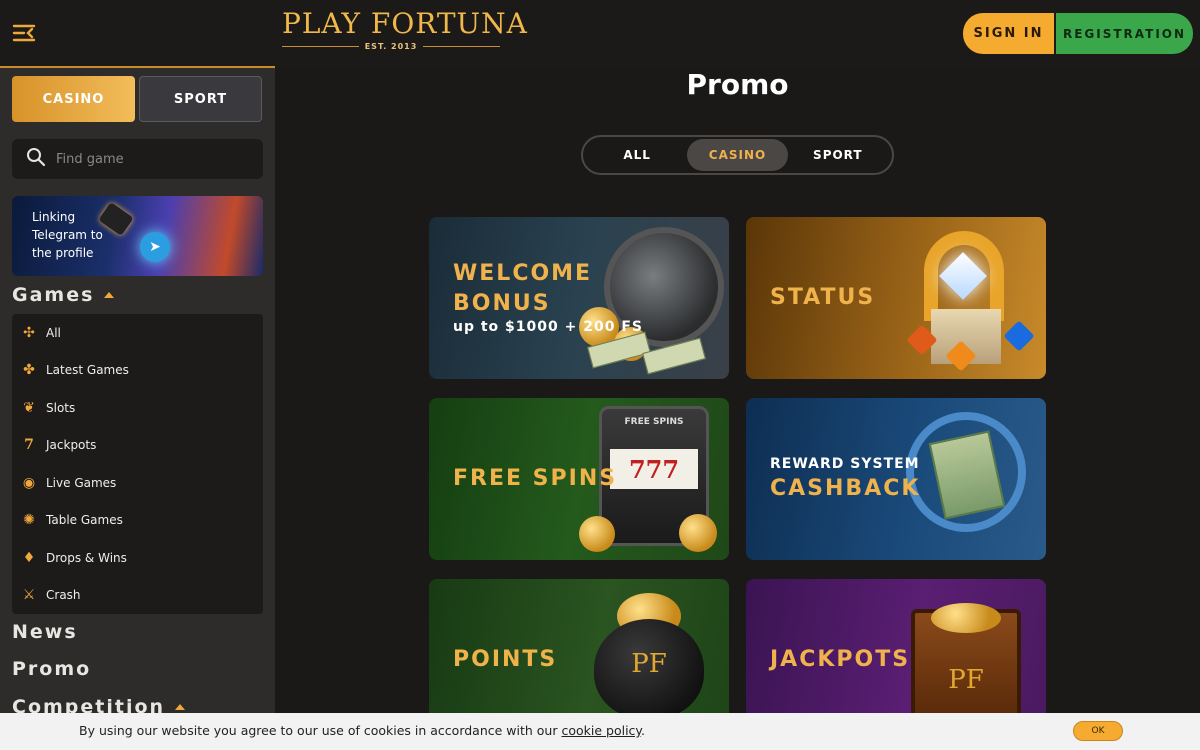  I want to click on sidebar-item-label: Jackpots, so click(71, 445).